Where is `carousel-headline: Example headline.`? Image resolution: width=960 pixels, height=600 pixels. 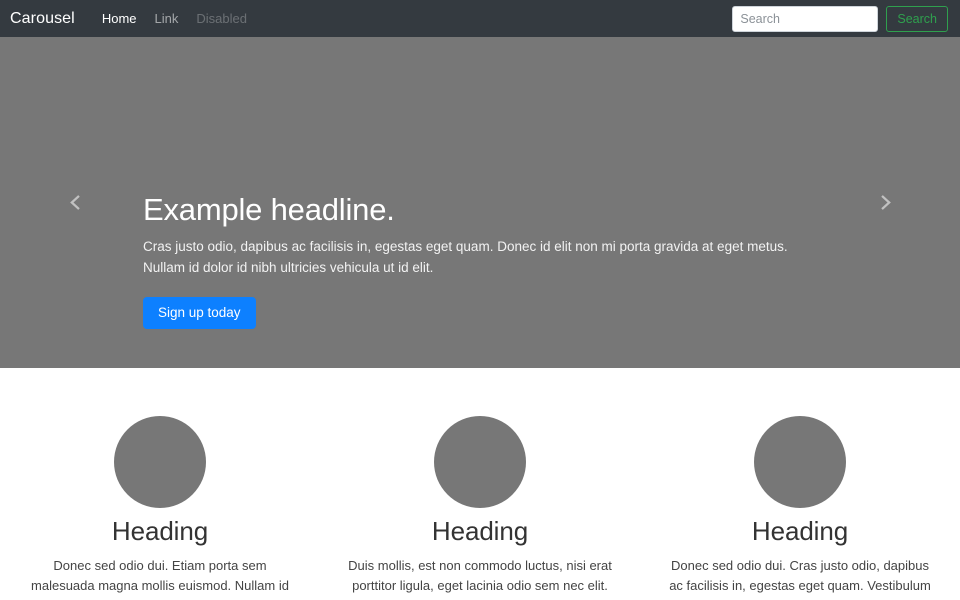
carousel-headline: Example headline. is located at coordinates (269, 209).